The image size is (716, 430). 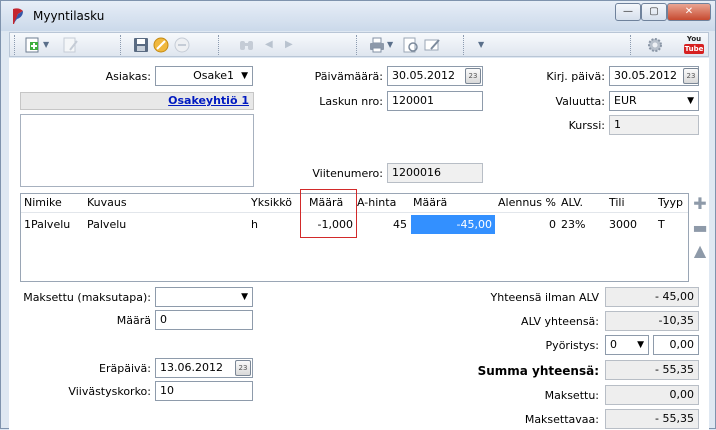 What do you see at coordinates (652, 370) in the screenshot?
I see `total-field: - 55,35` at bounding box center [652, 370].